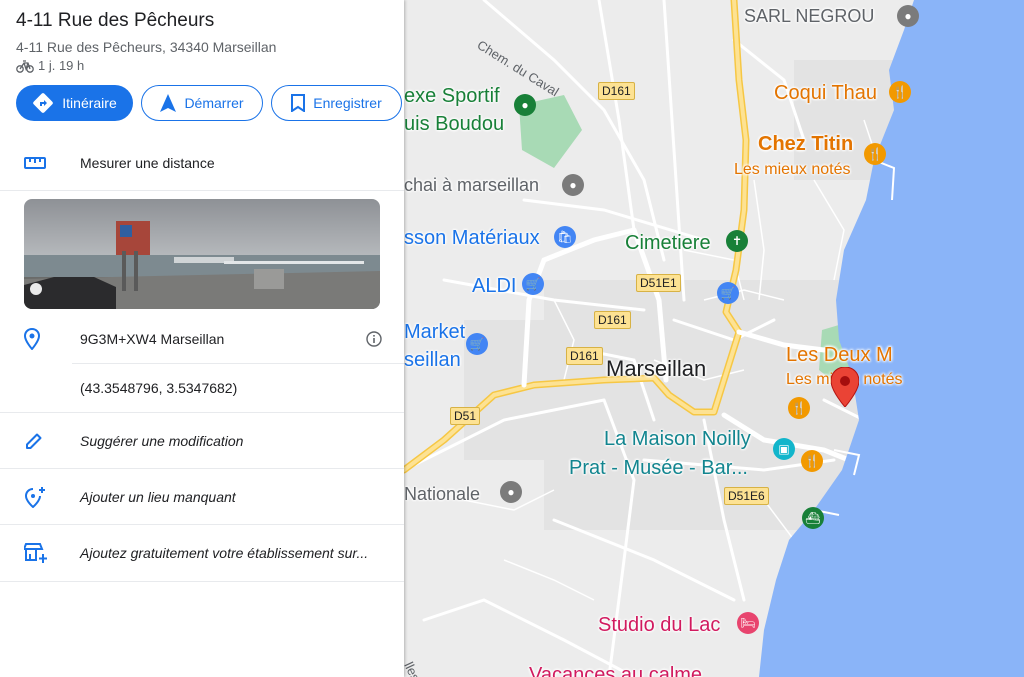 This screenshot has width=1024, height=677. I want to click on place-label: uis Boudou, so click(454, 124).